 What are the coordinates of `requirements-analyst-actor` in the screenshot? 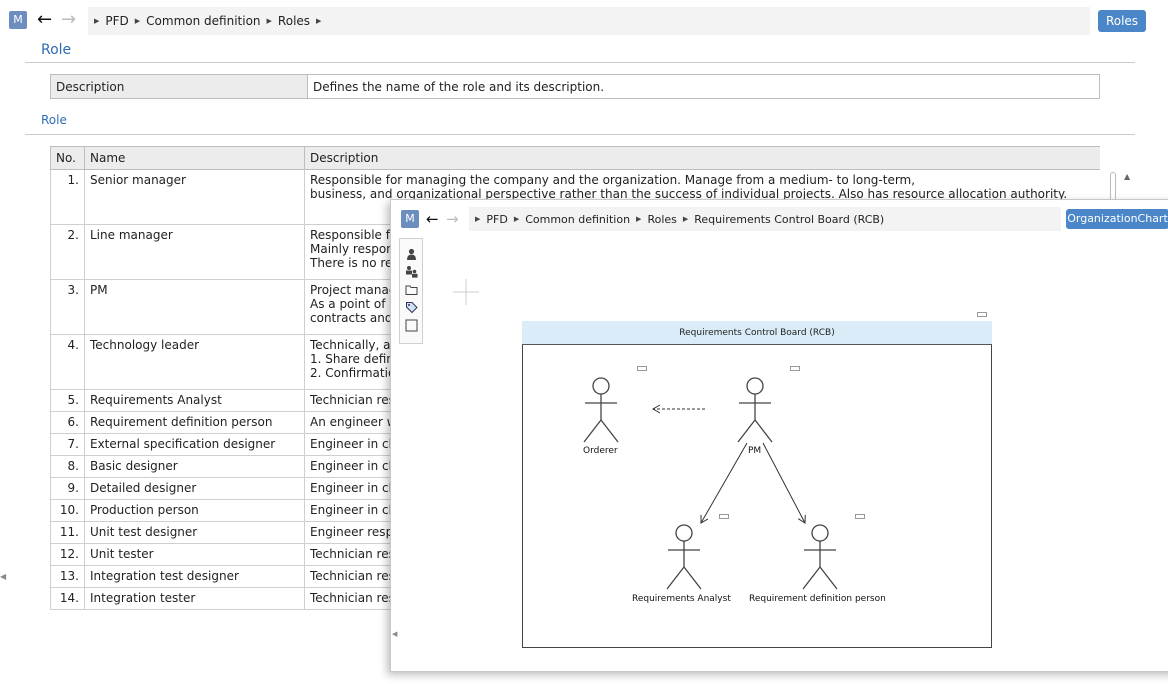 It's located at (684, 557).